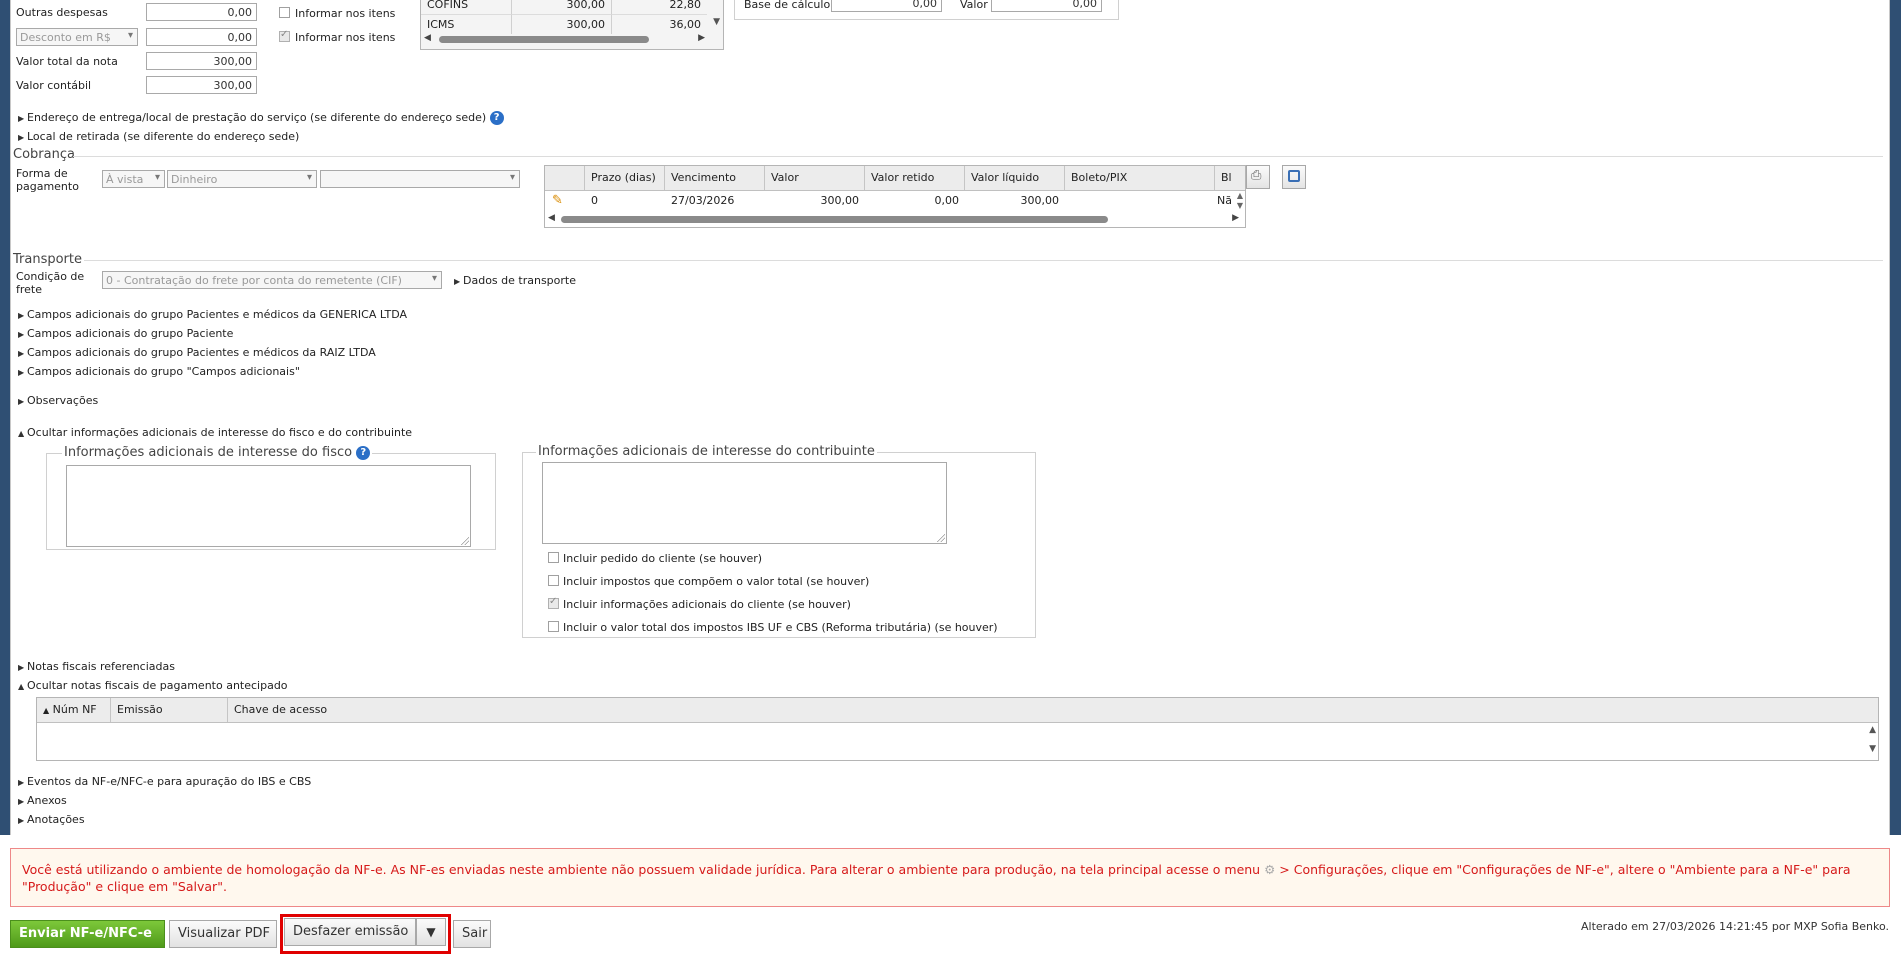 The height and width of the screenshot is (957, 1901). What do you see at coordinates (1872, 730) in the screenshot?
I see `scroll-up-icon: ▲` at bounding box center [1872, 730].